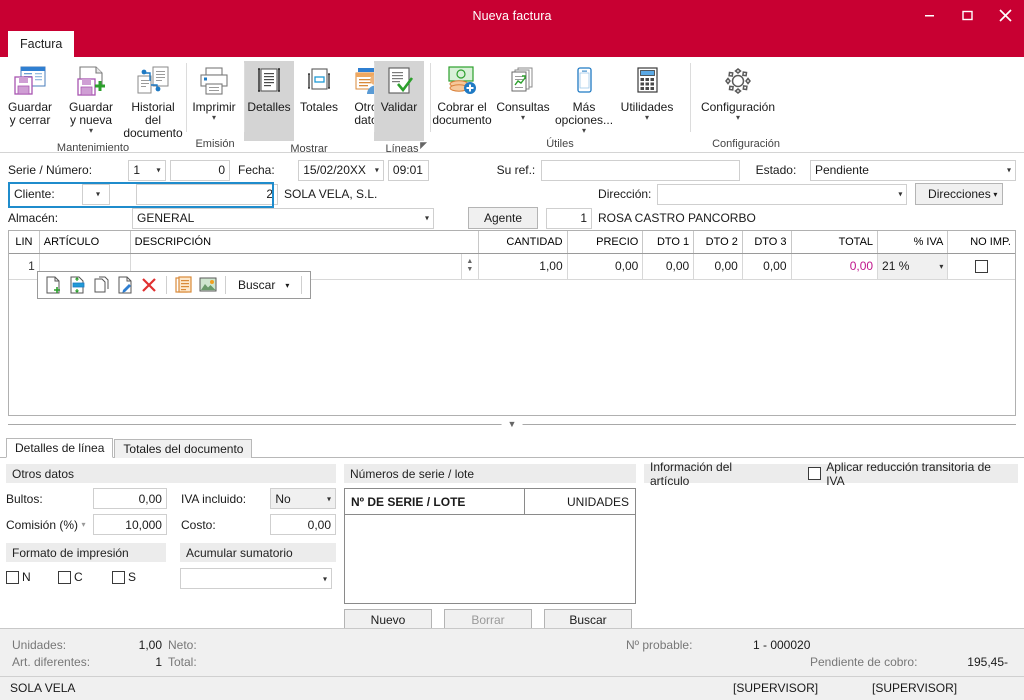 The image size is (1024, 700). I want to click on serie-borrar-button: Borrar, so click(488, 619).